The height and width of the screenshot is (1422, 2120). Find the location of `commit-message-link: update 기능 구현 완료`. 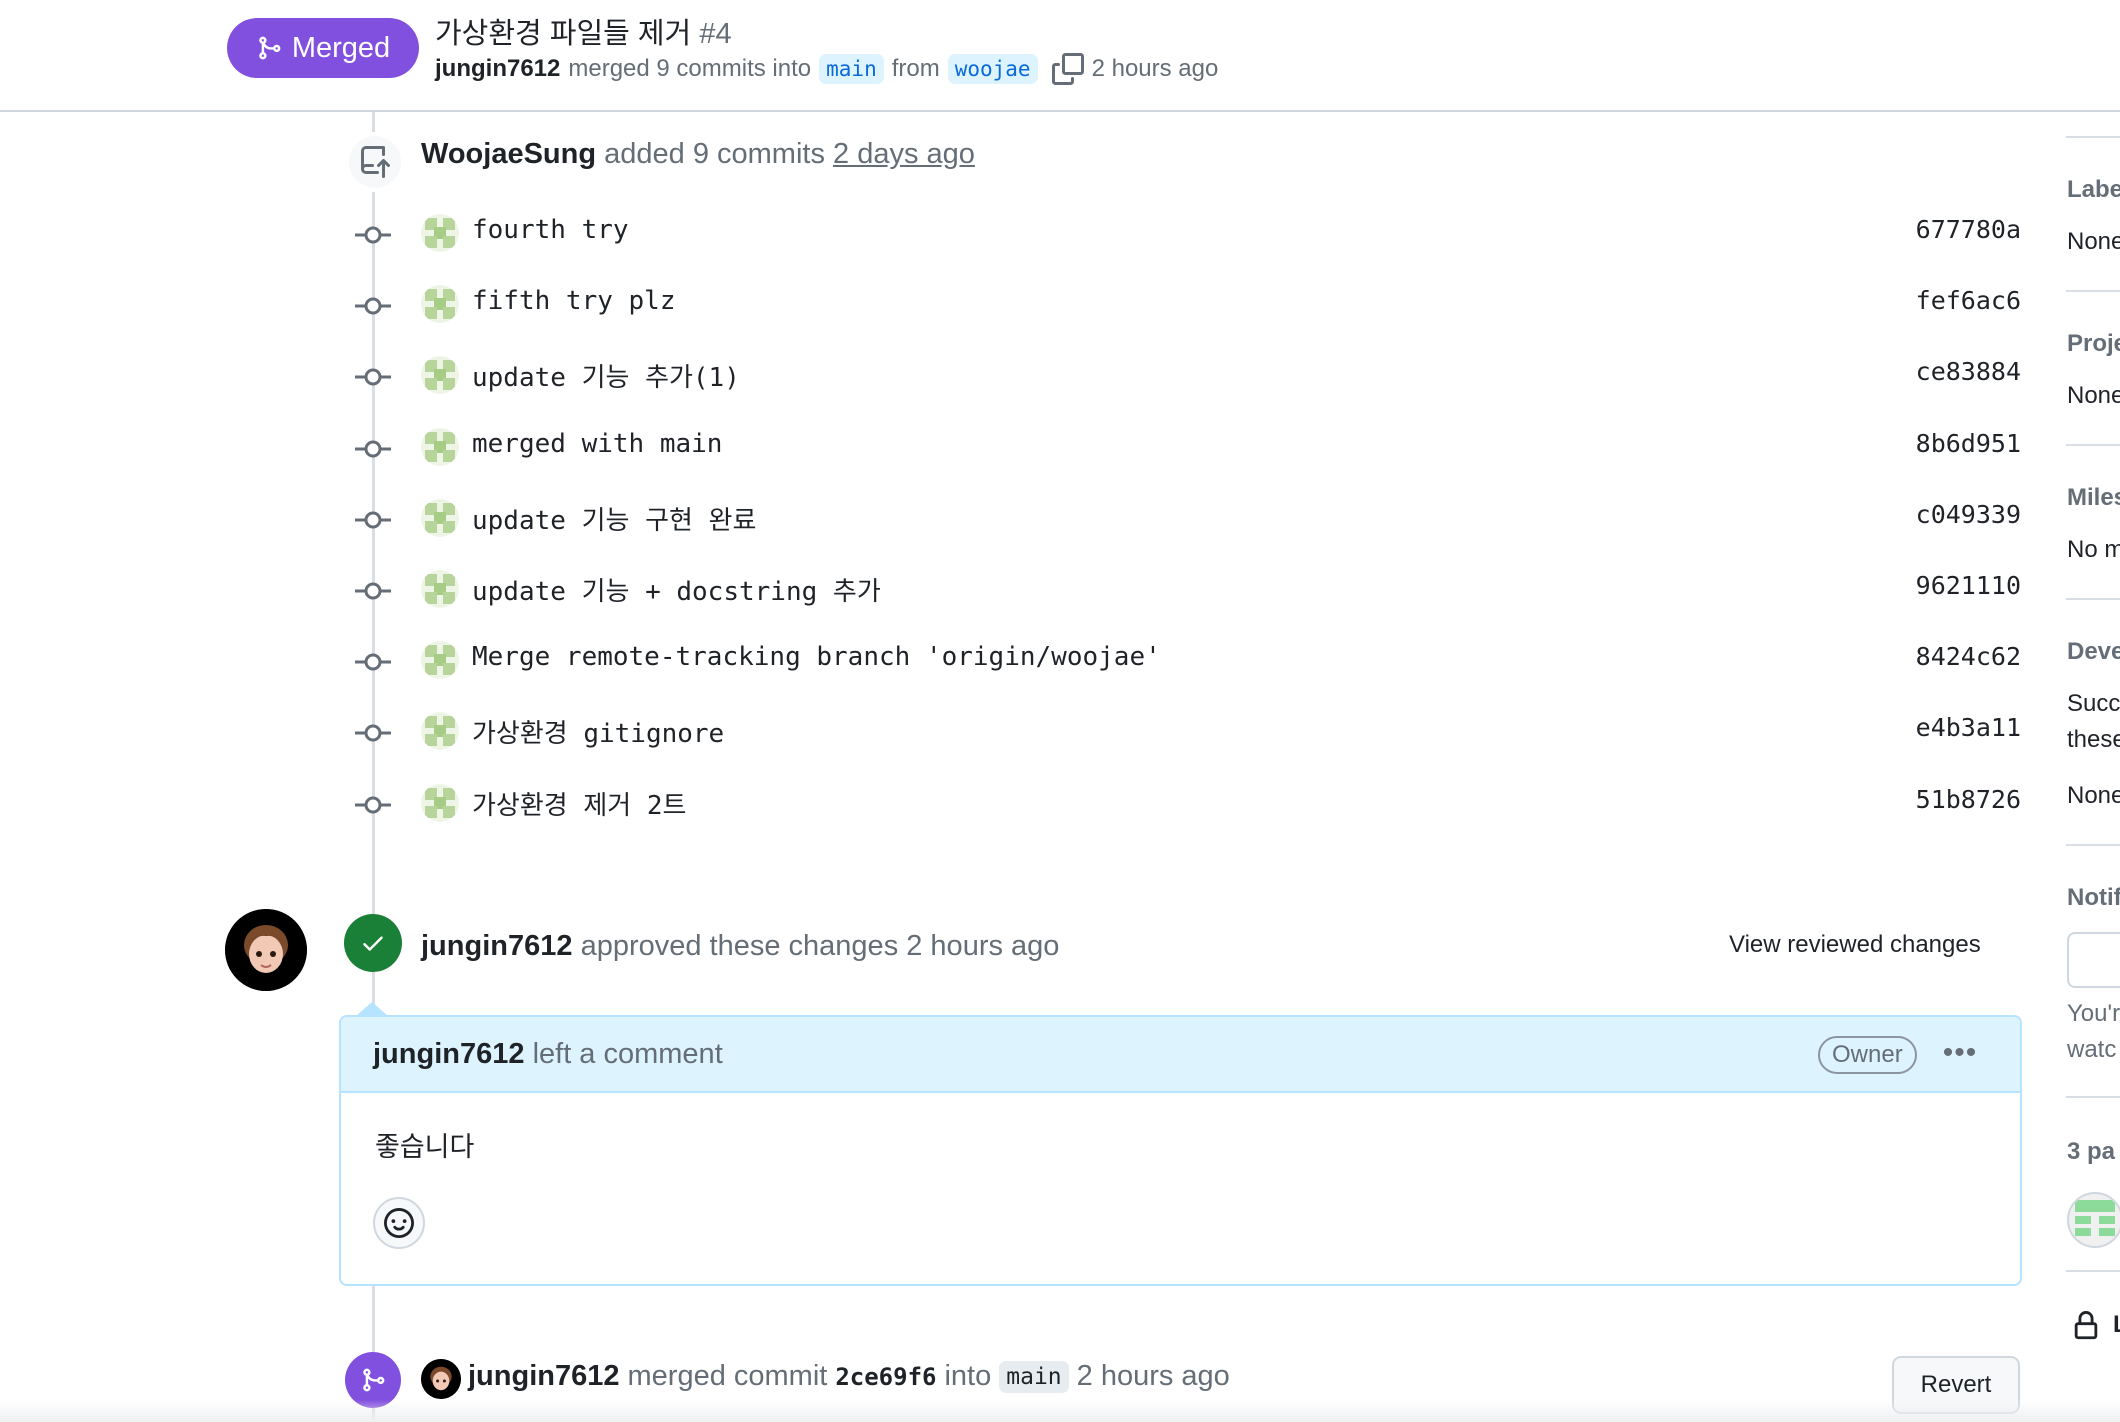

commit-message-link: update 기능 구현 완료 is located at coordinates (614, 518).